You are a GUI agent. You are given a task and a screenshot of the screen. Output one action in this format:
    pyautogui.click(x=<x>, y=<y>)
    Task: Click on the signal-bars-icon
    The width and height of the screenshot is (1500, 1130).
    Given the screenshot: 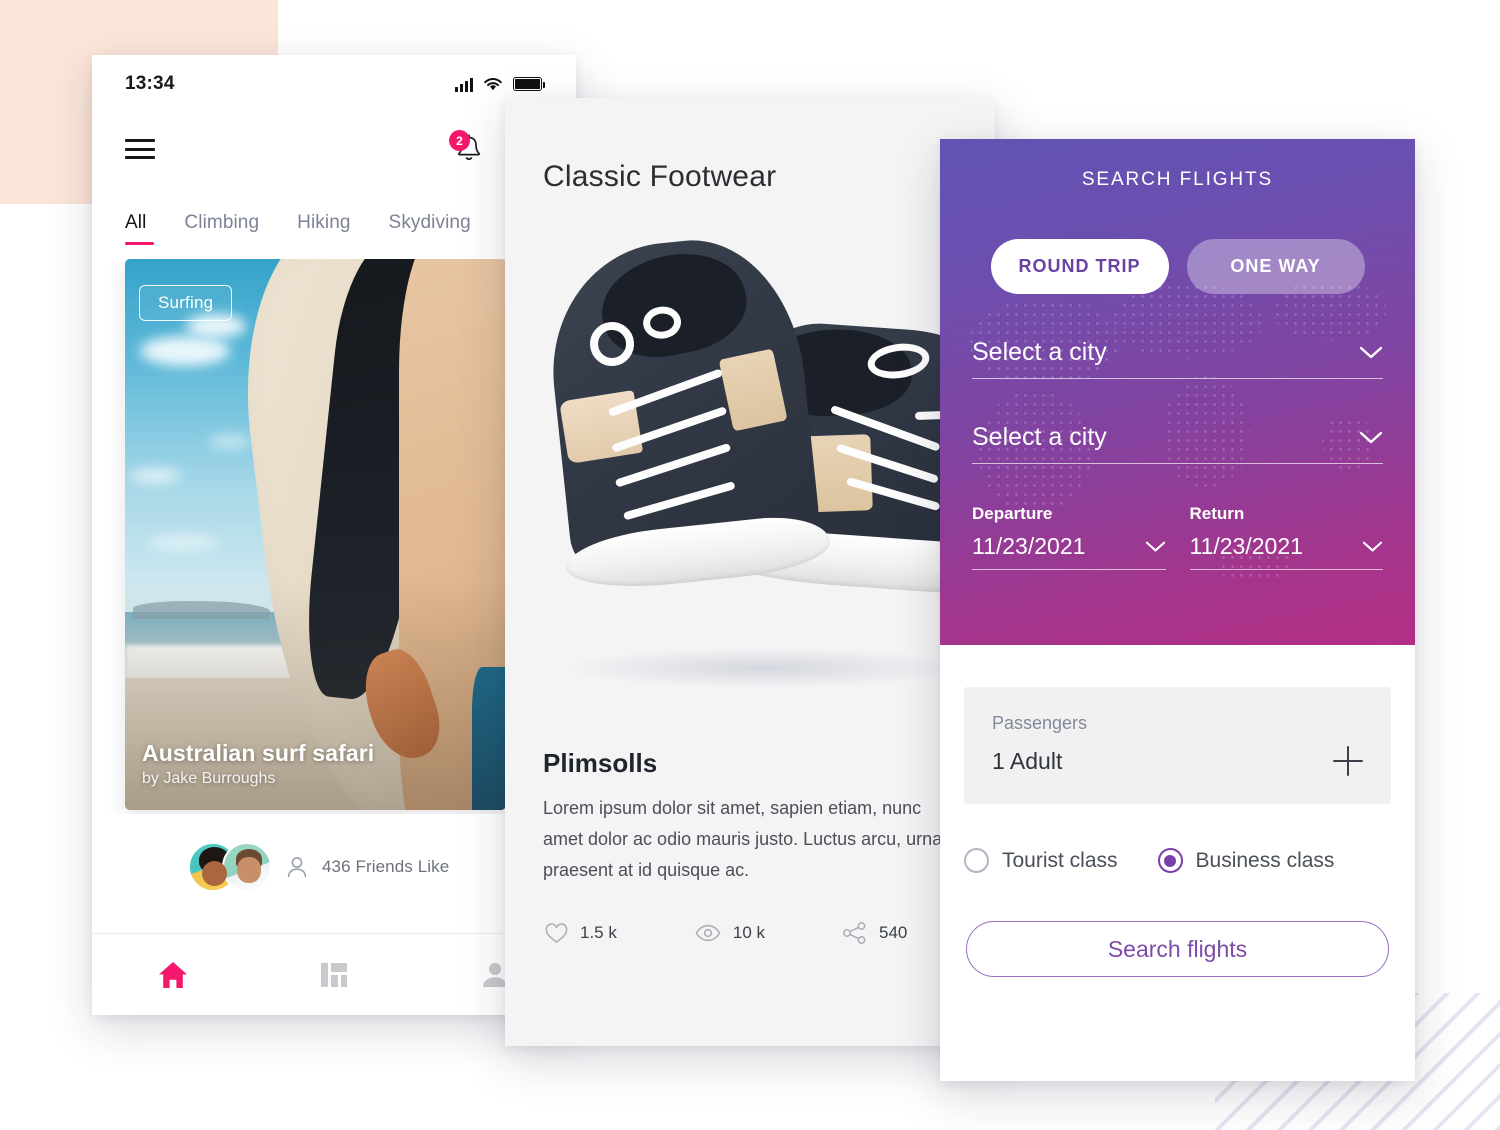 What is the action you would take?
    pyautogui.click(x=464, y=84)
    